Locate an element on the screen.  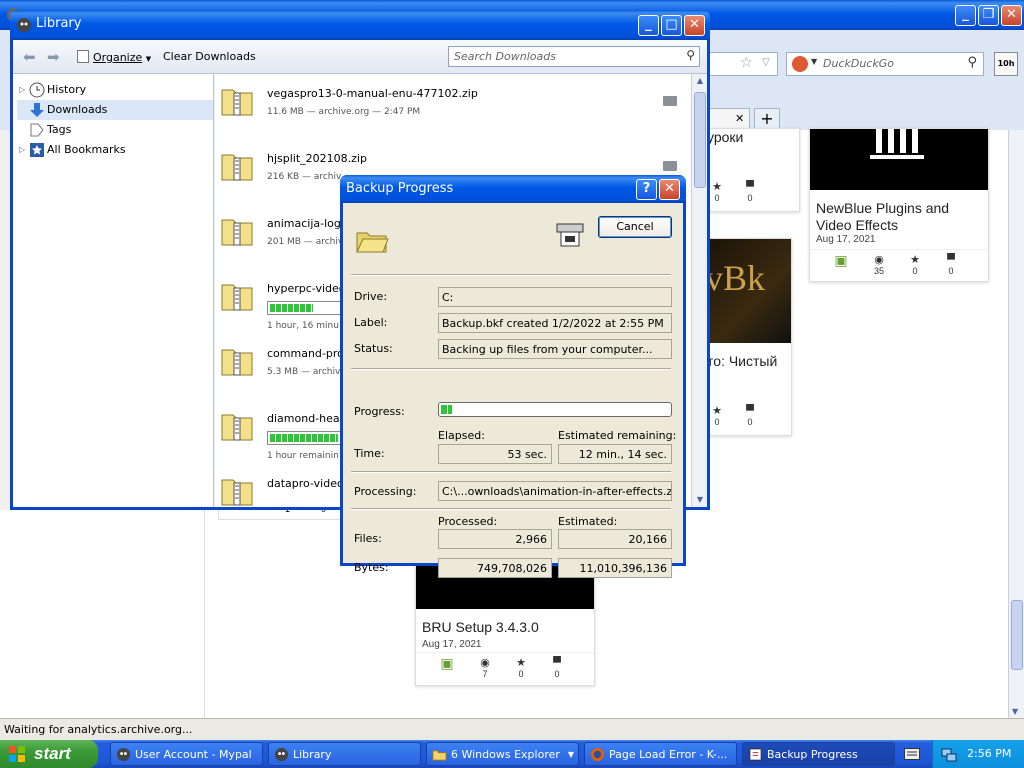
item-title: BRU Setup 3.4.3.0 is located at coordinates (480, 627).